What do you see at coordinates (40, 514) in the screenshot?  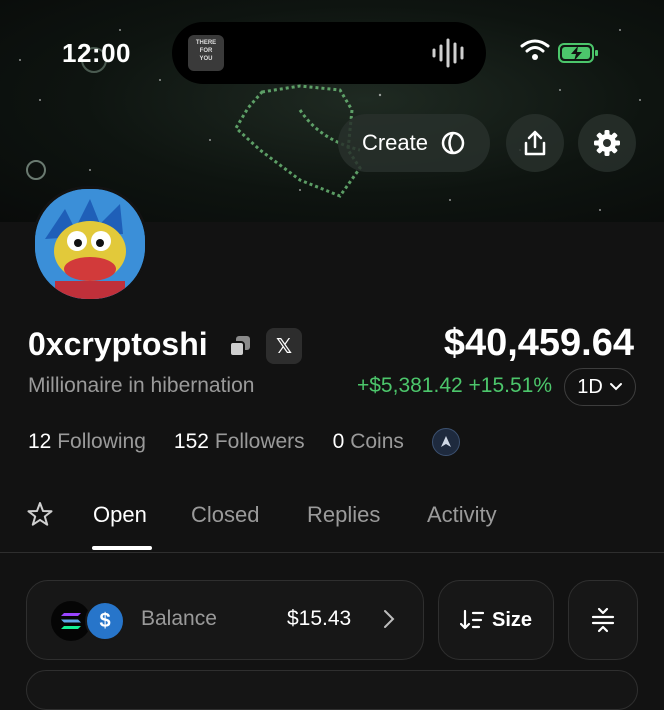 I see `star-icon` at bounding box center [40, 514].